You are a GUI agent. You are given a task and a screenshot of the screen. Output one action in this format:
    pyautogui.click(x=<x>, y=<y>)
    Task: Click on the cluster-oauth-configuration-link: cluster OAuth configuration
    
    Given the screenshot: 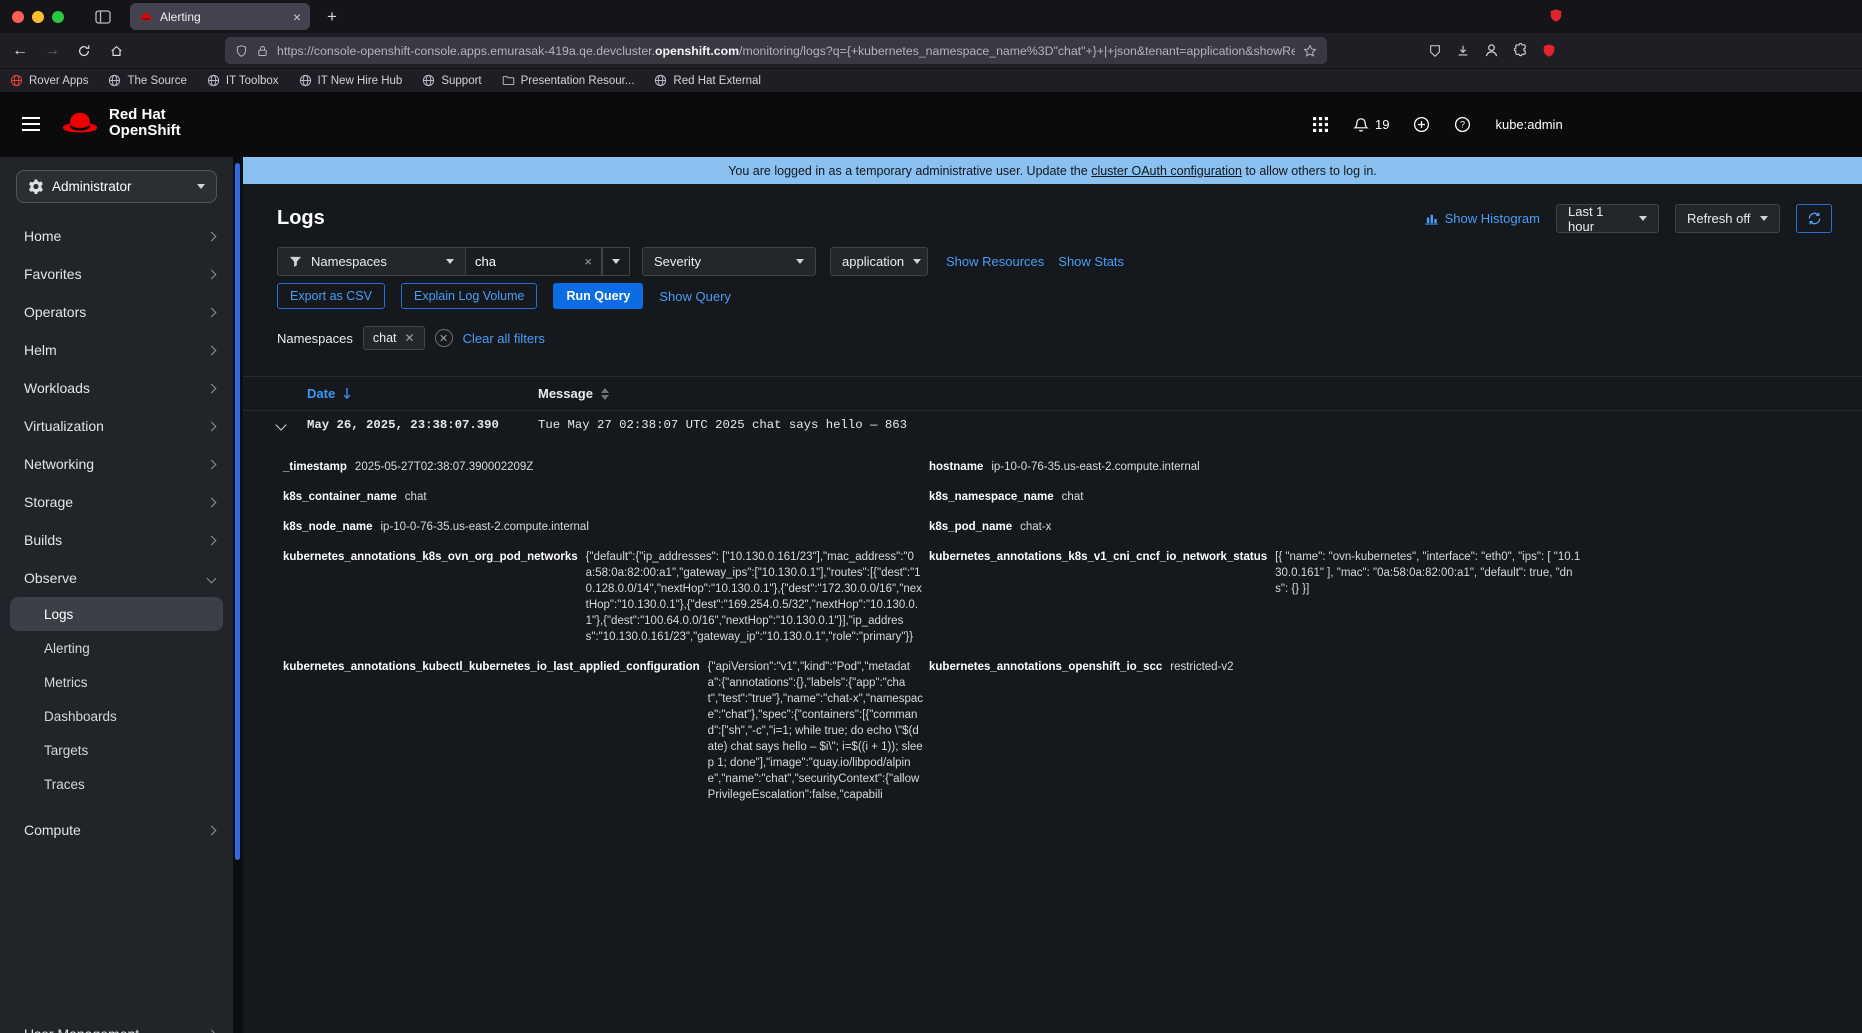 What is the action you would take?
    pyautogui.click(x=1166, y=171)
    